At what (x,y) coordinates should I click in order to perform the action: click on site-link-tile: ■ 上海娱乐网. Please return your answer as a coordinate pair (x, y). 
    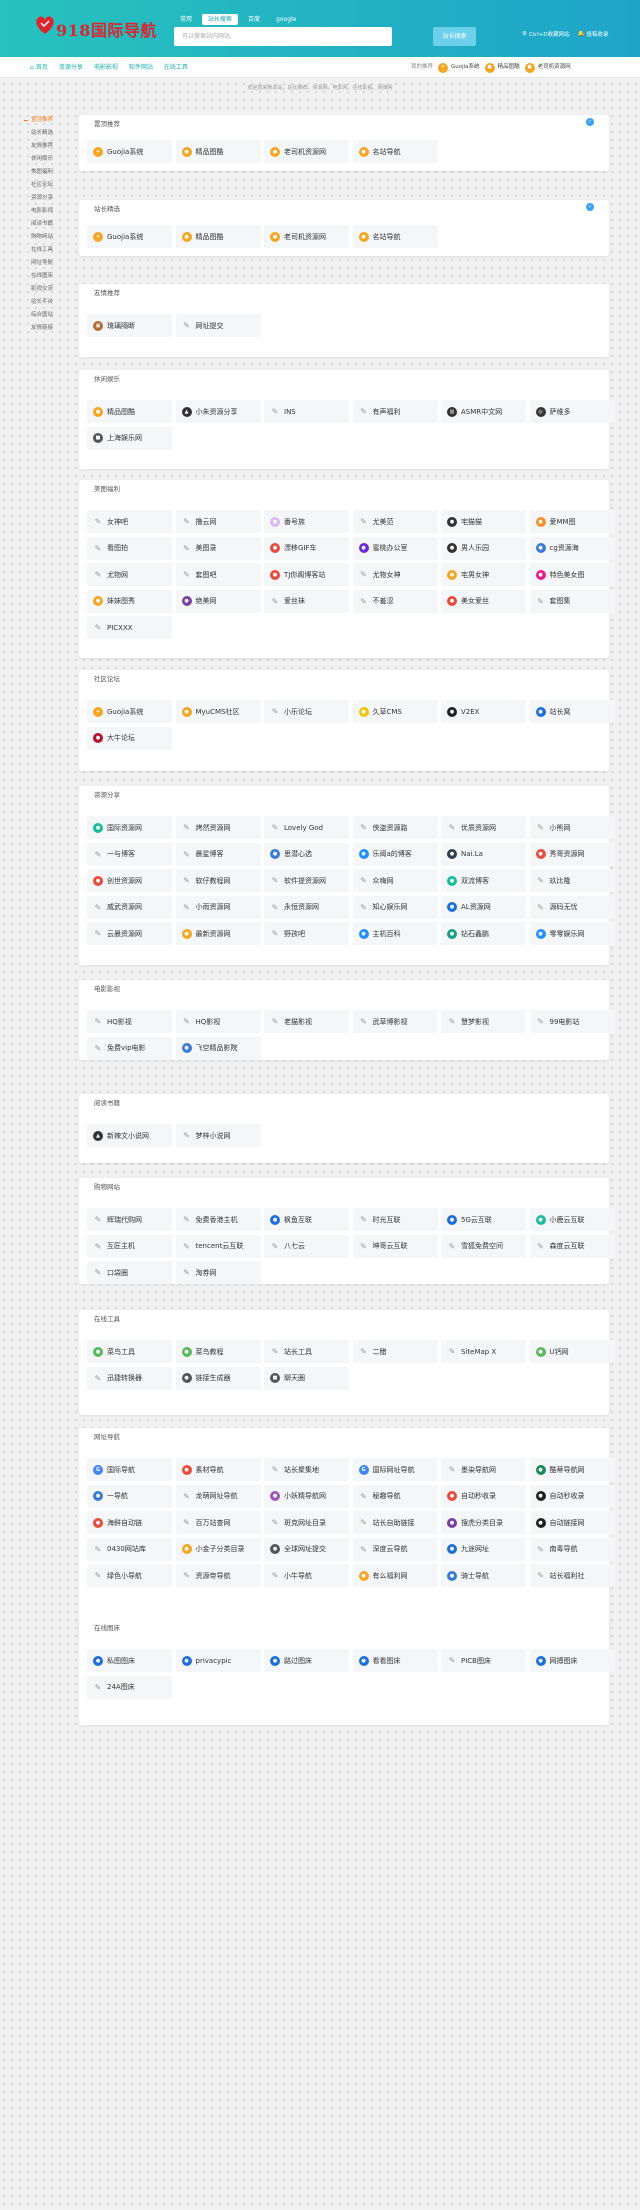
    Looking at the image, I should click on (129, 438).